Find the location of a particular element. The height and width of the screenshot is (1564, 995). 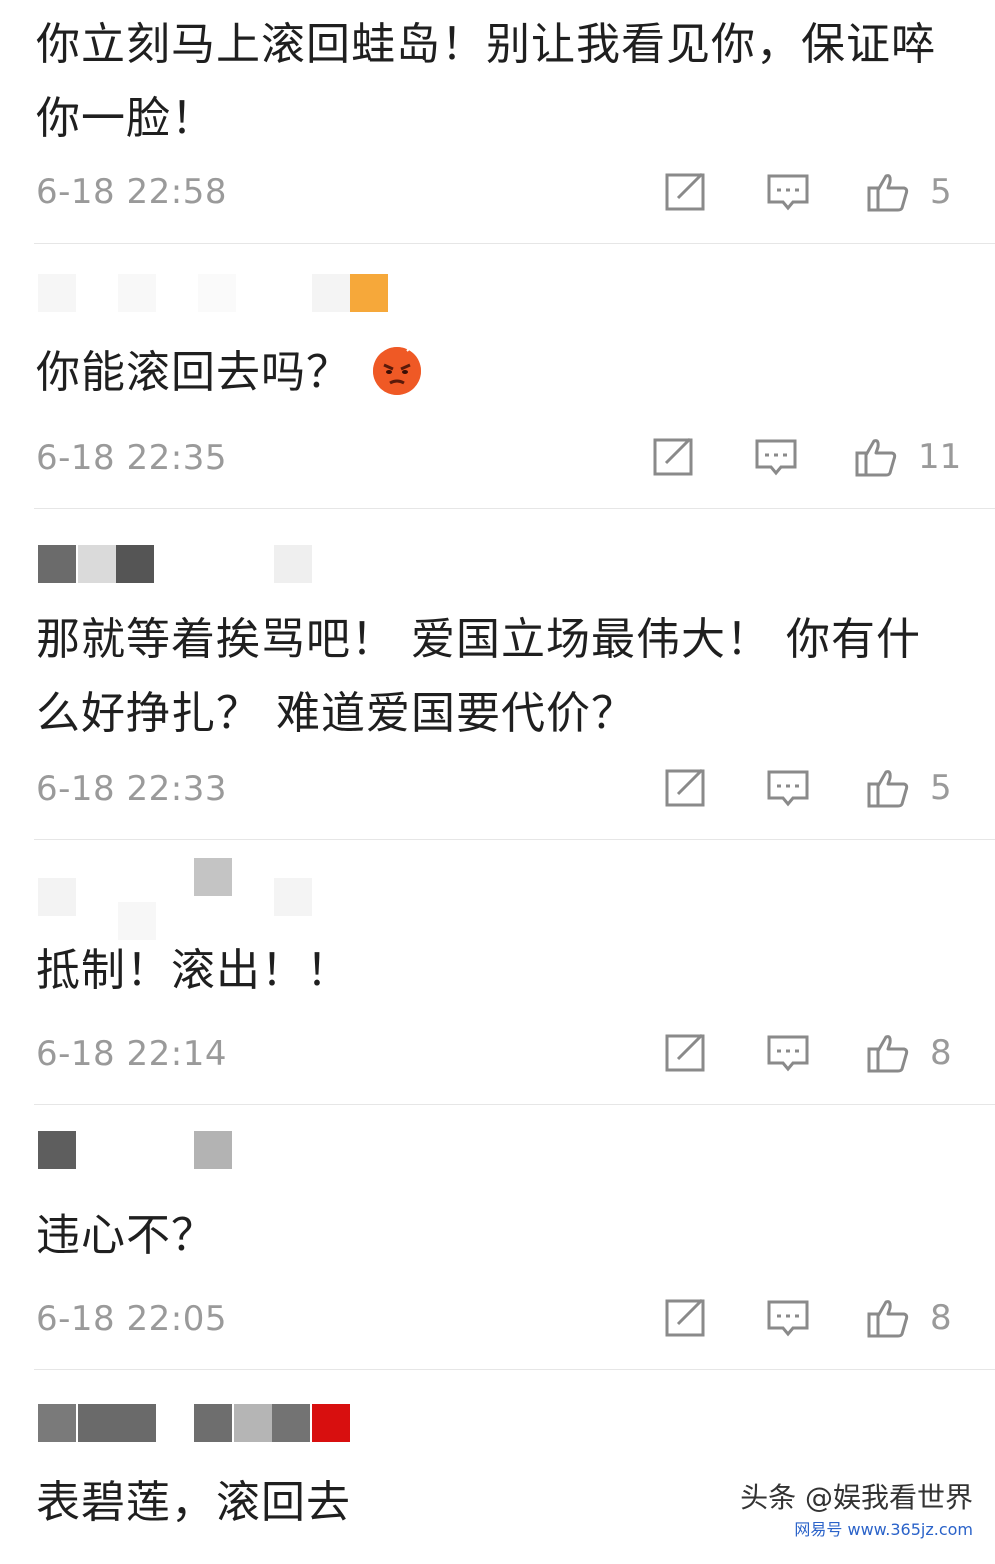

angry-face-emoji is located at coordinates (397, 369).